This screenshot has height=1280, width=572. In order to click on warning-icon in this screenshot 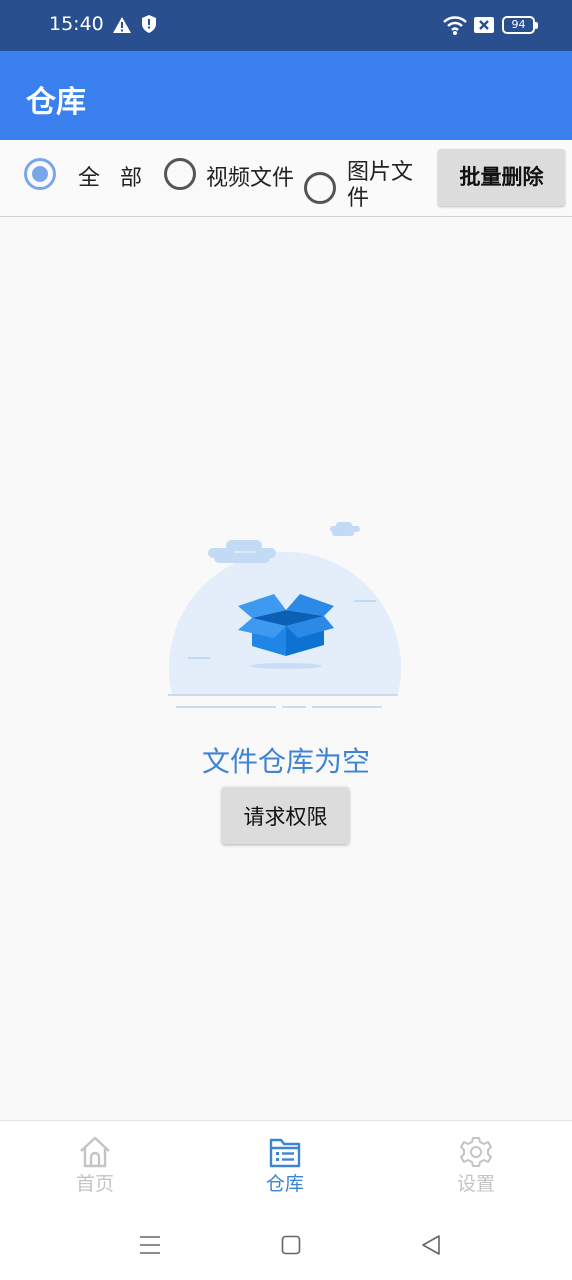, I will do `click(122, 25)`.